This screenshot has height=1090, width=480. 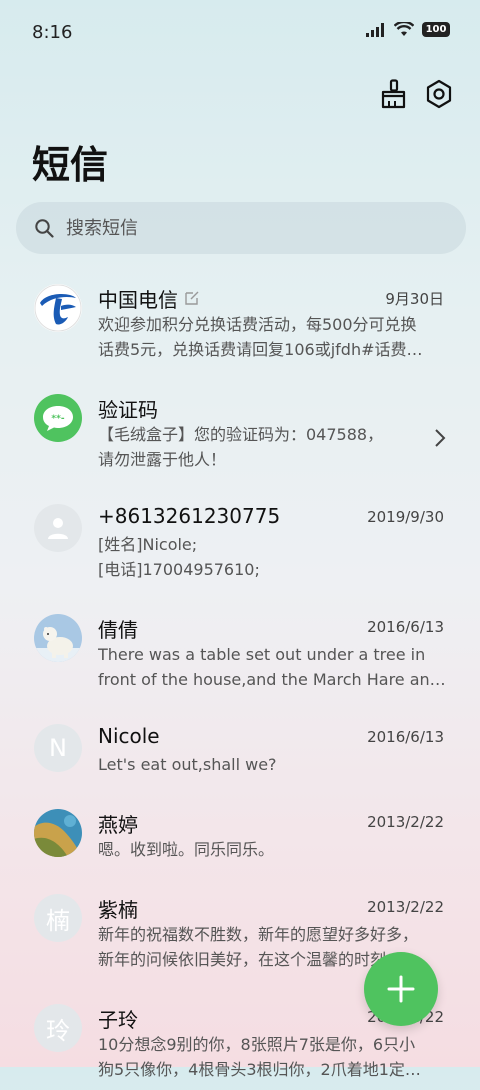 What do you see at coordinates (393, 94) in the screenshot?
I see `broom-icon` at bounding box center [393, 94].